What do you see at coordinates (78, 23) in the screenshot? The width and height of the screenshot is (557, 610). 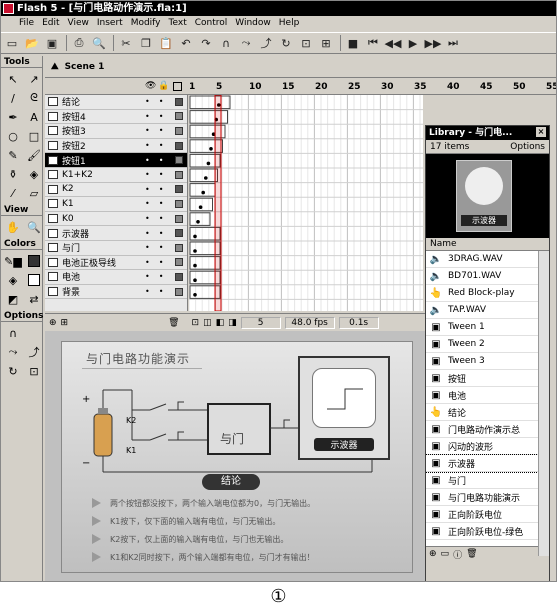 I see `menu-view: View` at bounding box center [78, 23].